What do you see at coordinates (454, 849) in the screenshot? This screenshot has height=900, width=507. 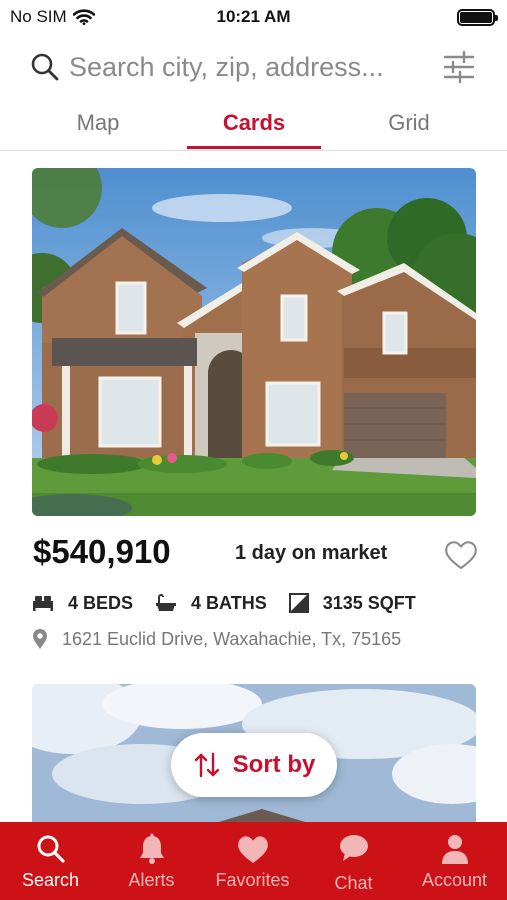 I see `person-icon` at bounding box center [454, 849].